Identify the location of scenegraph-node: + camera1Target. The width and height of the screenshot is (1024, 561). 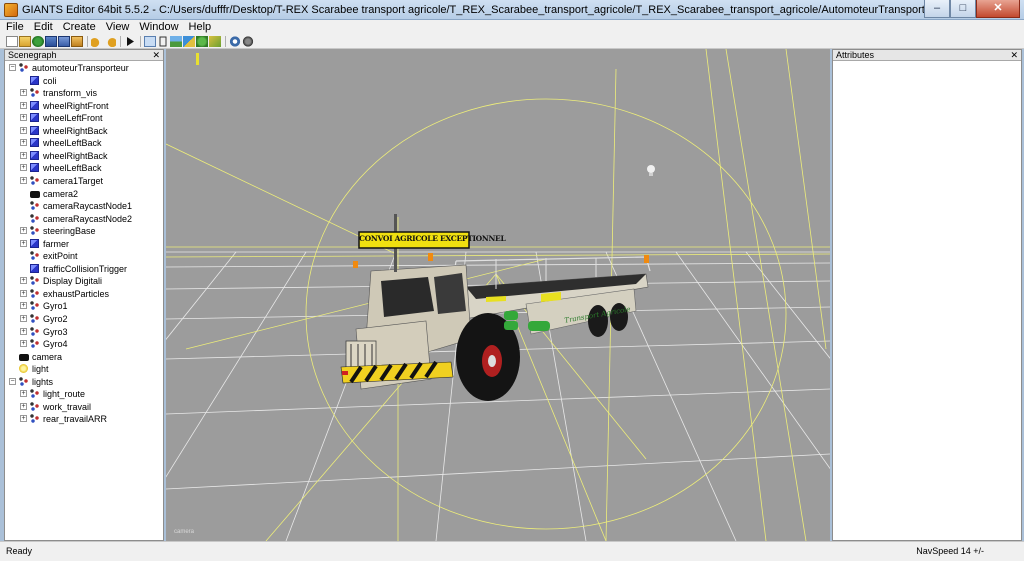
(84, 181).